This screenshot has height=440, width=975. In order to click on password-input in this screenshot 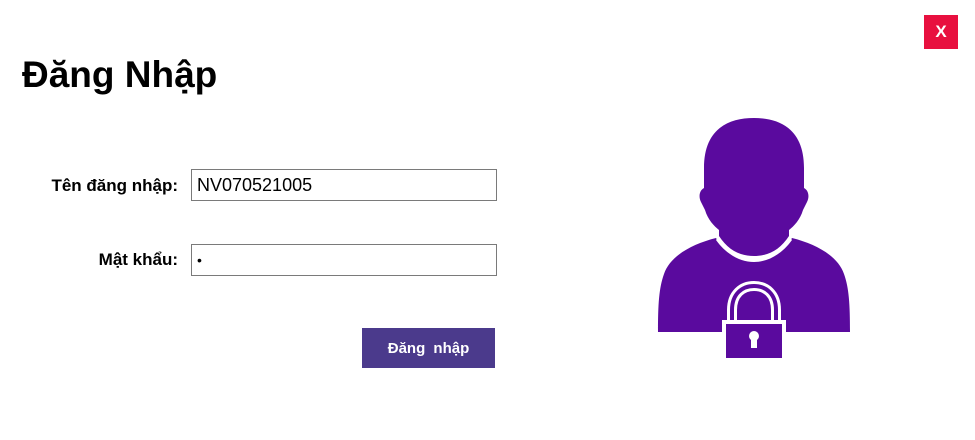, I will do `click(344, 260)`.